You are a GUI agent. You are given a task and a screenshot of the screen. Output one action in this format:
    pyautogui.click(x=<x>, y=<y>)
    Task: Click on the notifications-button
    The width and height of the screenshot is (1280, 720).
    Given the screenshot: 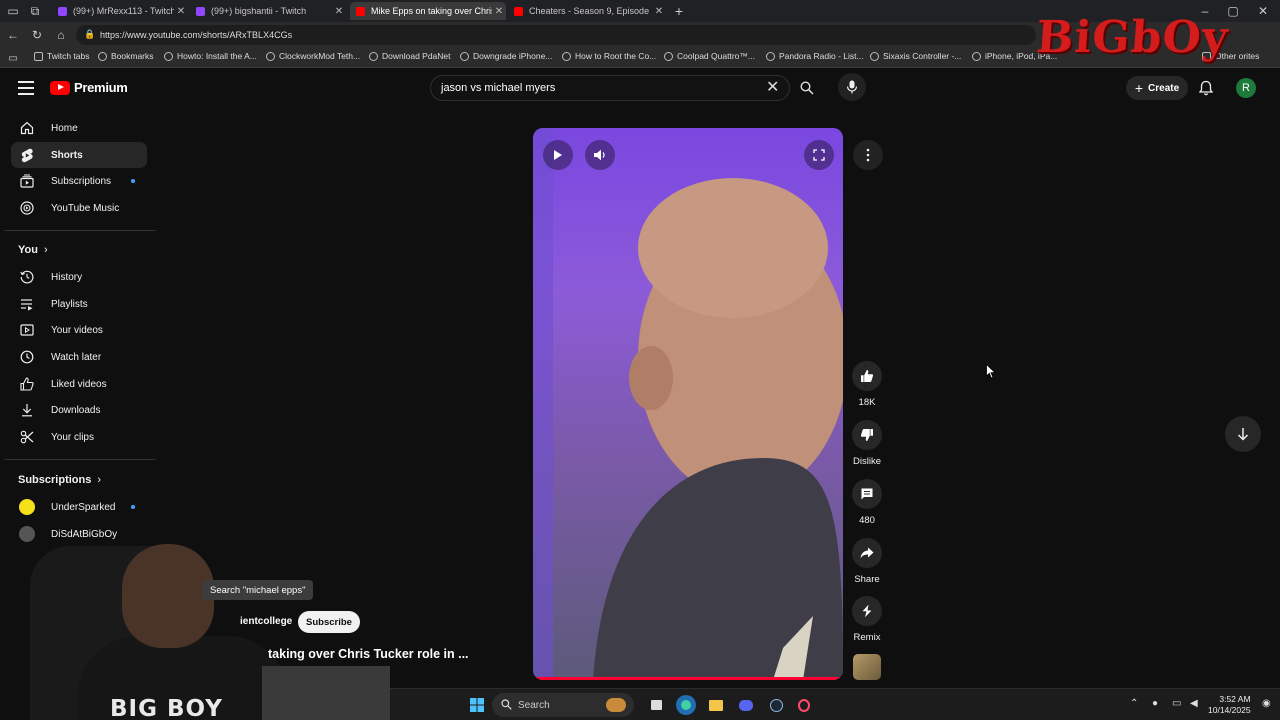 What is the action you would take?
    pyautogui.click(x=1206, y=90)
    